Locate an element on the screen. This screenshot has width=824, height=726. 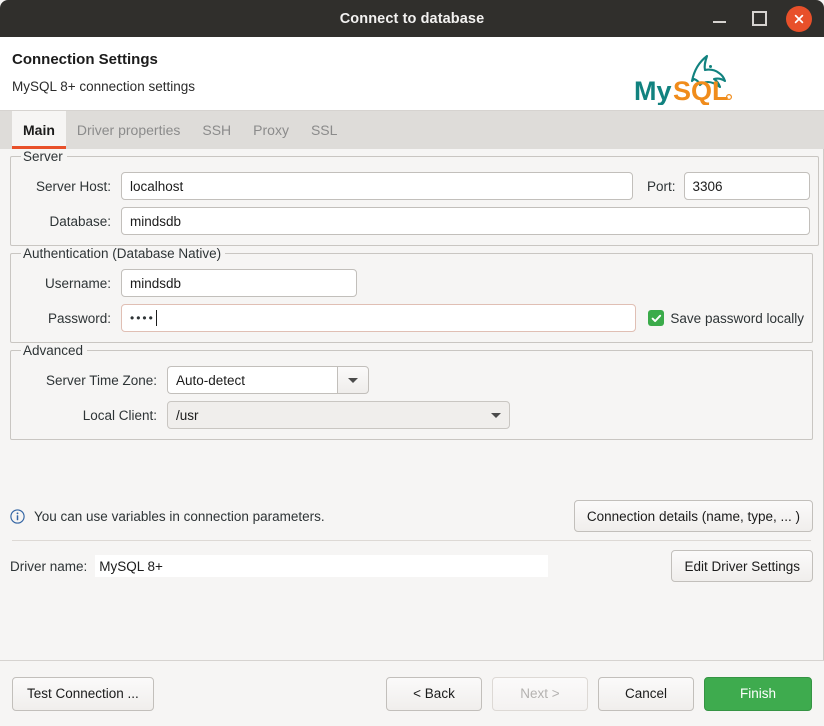
checkbox-checked-icon is located at coordinates (656, 318).